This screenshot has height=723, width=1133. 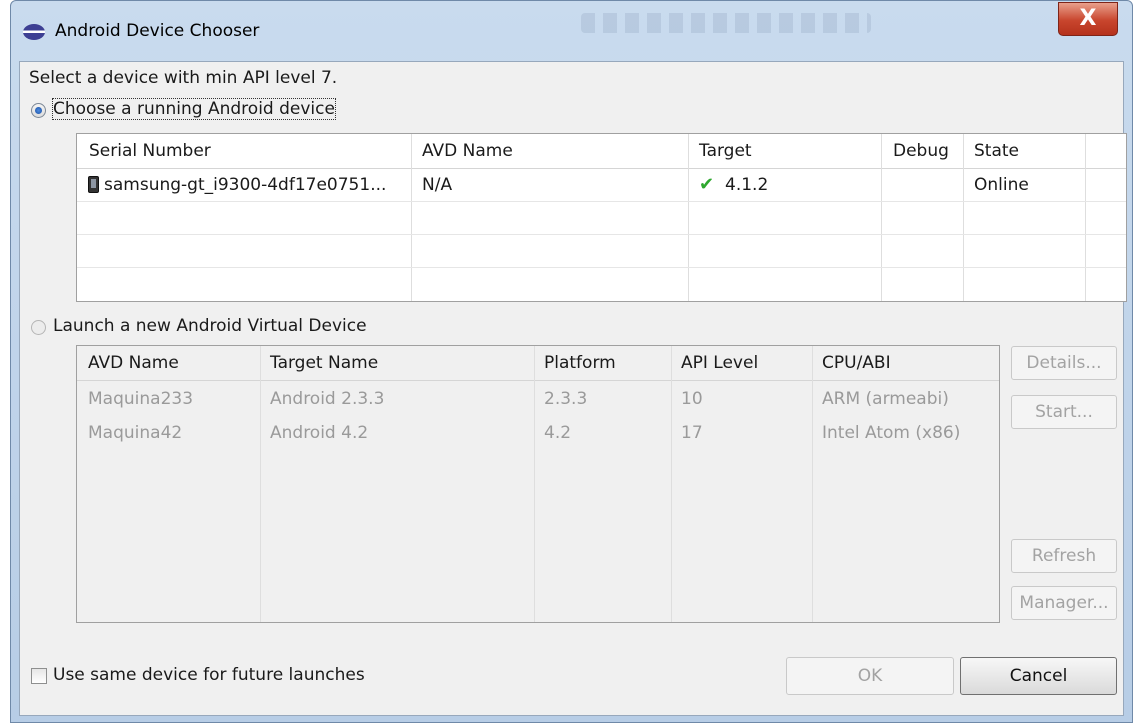 I want to click on col-platform: Platform, so click(x=580, y=363).